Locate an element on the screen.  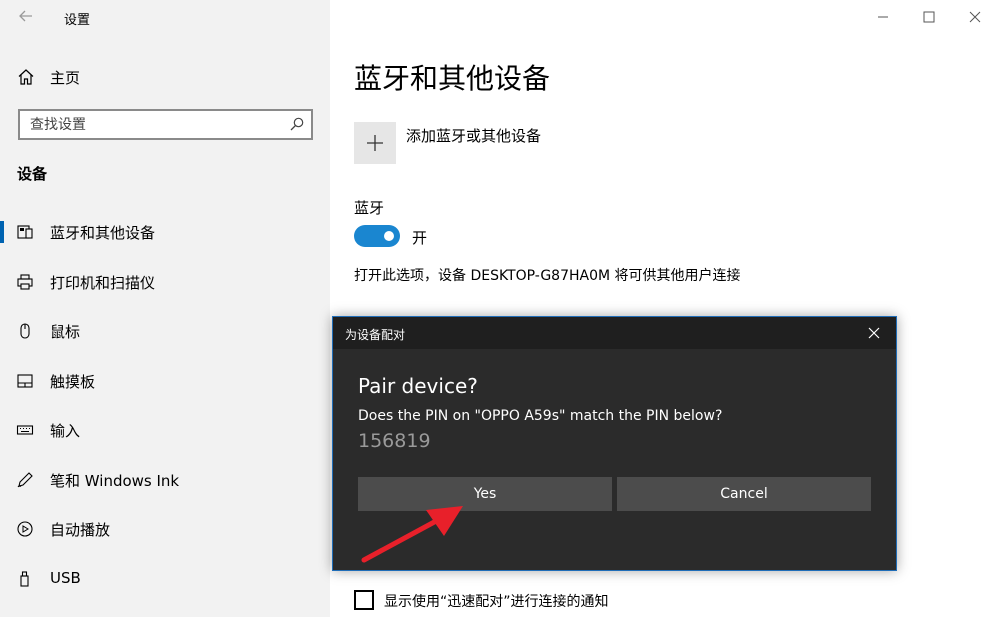
sidebar-item-label: USB is located at coordinates (65, 577).